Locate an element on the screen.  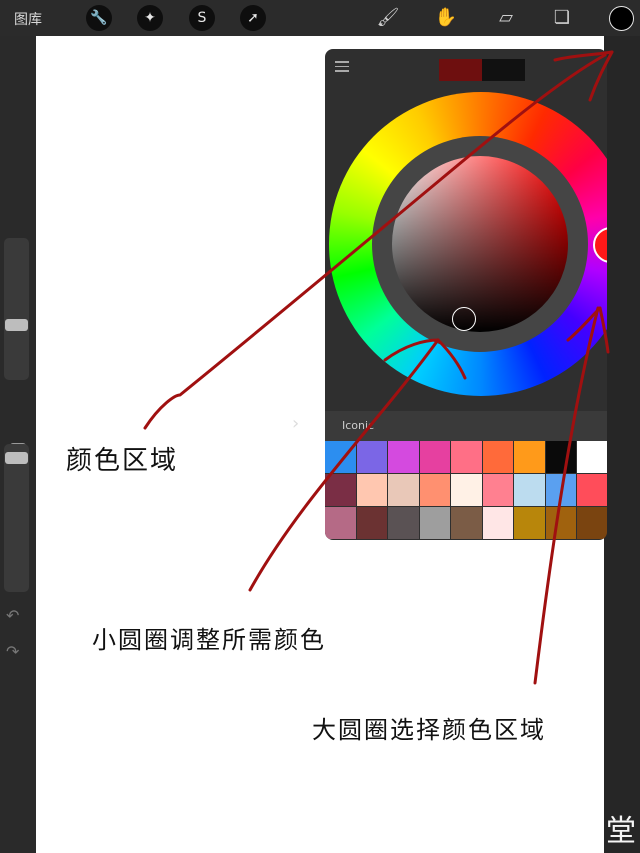
annotation-small-circle: 小圆圈调整所需颜色 is located at coordinates (209, 640).